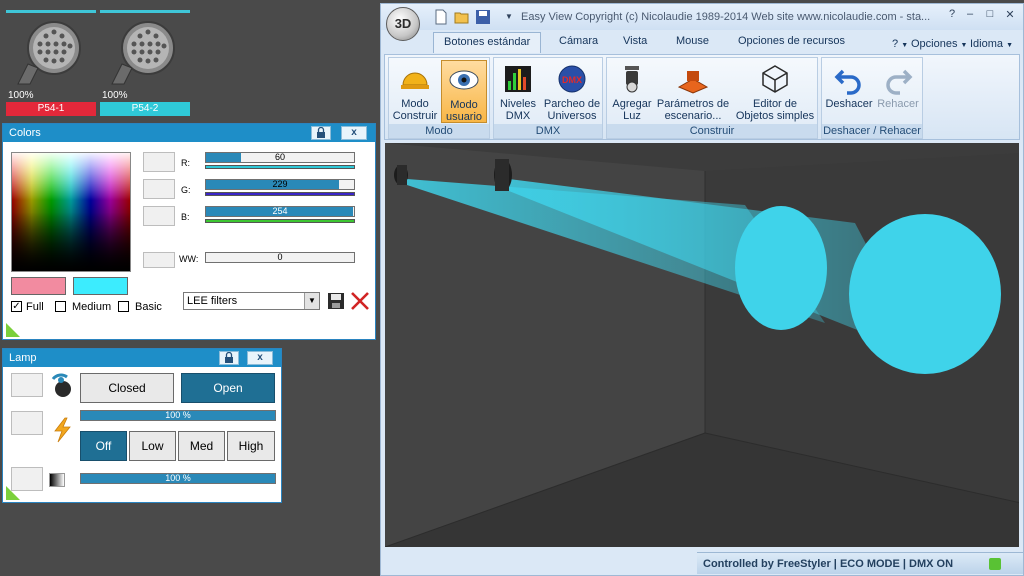 This screenshot has width=1024, height=576. I want to click on r-value: 60, so click(279, 157).